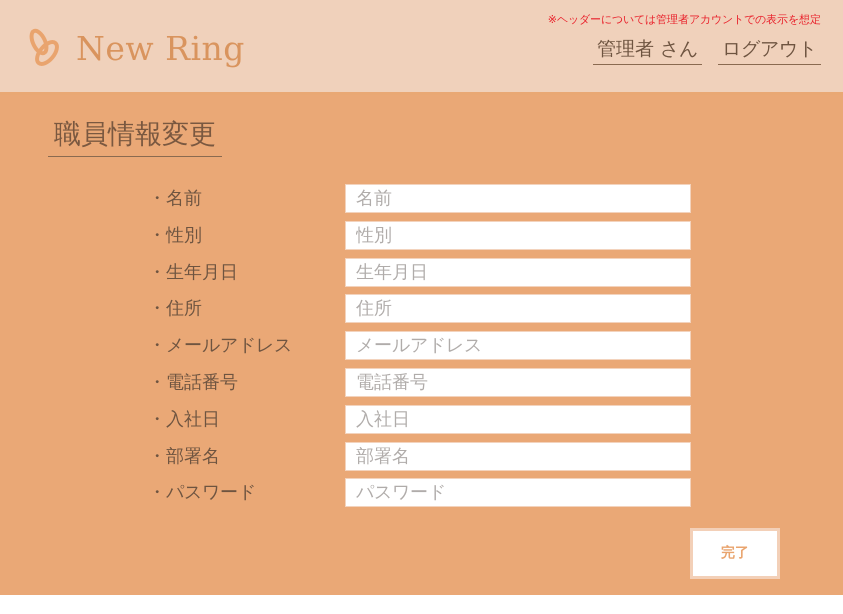 This screenshot has height=614, width=843. What do you see at coordinates (220, 346) in the screenshot?
I see `field-label: ・メールアドレス` at bounding box center [220, 346].